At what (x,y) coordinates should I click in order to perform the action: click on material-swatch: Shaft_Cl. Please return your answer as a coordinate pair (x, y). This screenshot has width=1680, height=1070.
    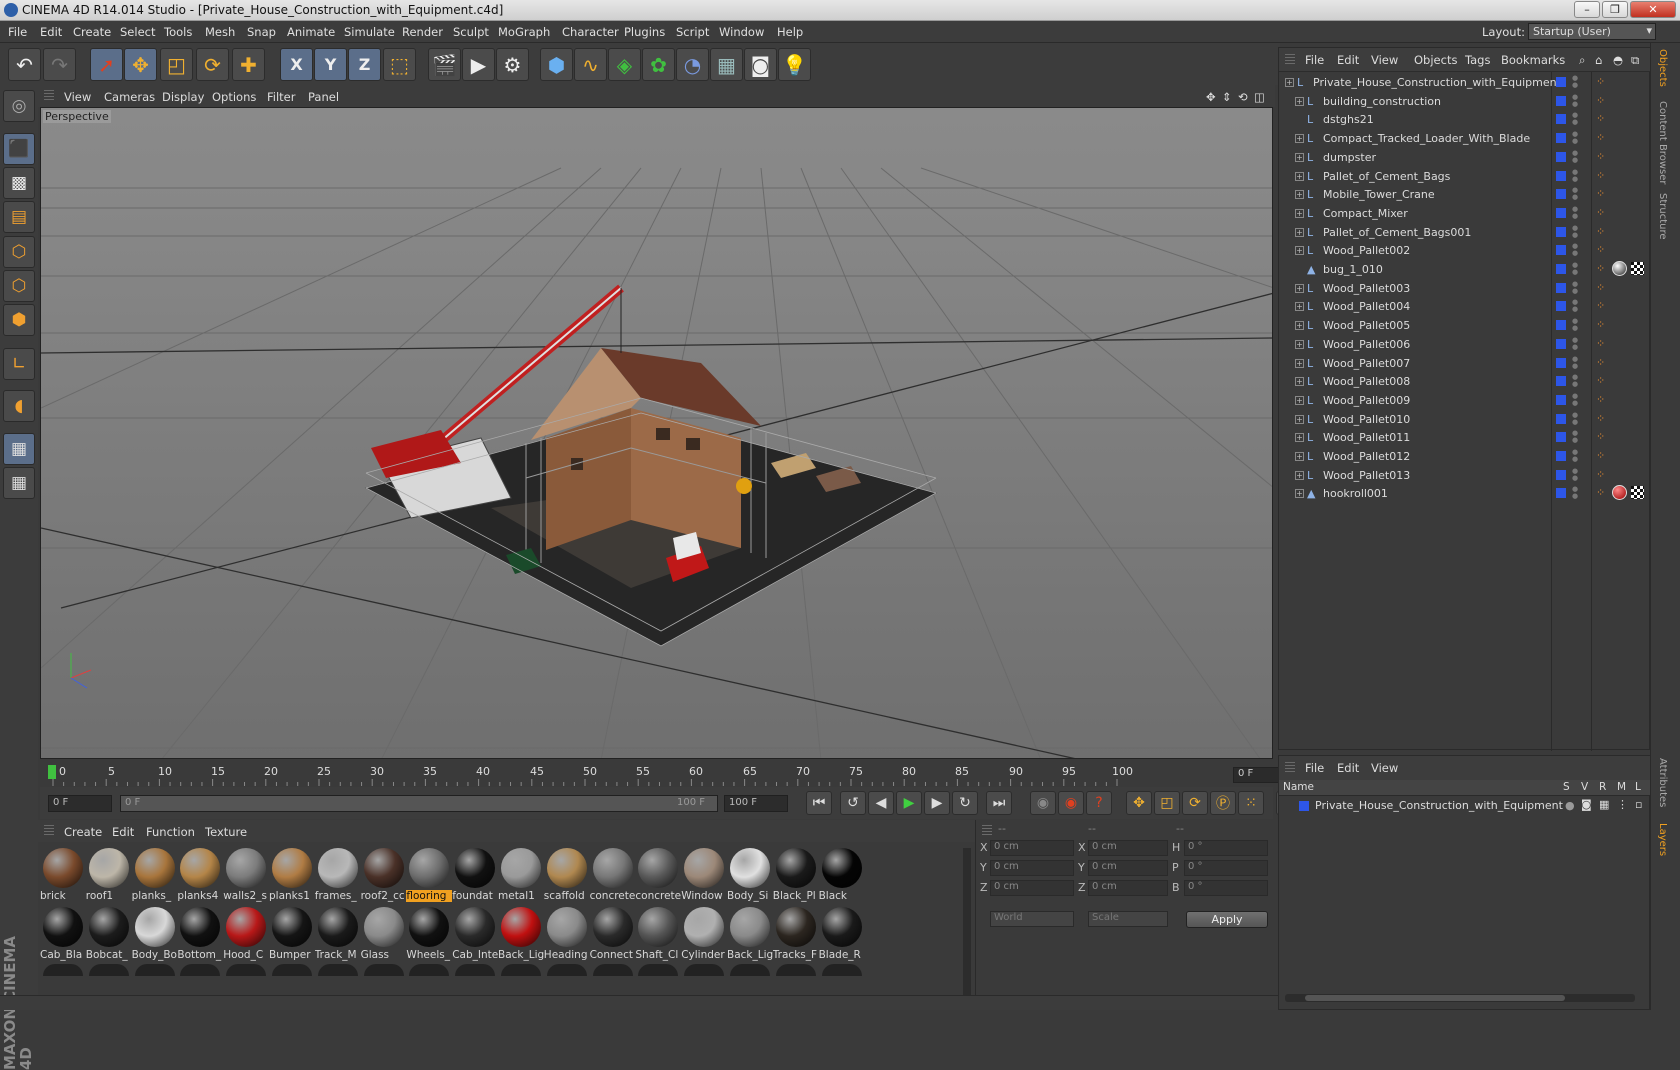
    Looking at the image, I should click on (658, 934).